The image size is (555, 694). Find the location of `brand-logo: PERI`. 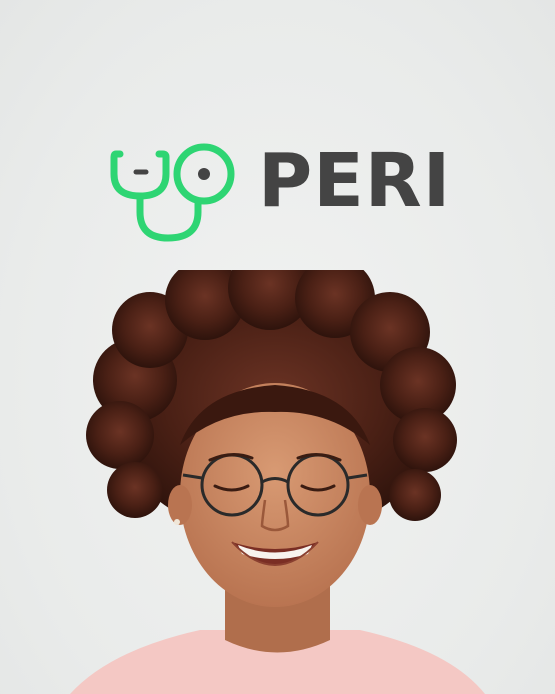

brand-logo: PERI is located at coordinates (279, 195).